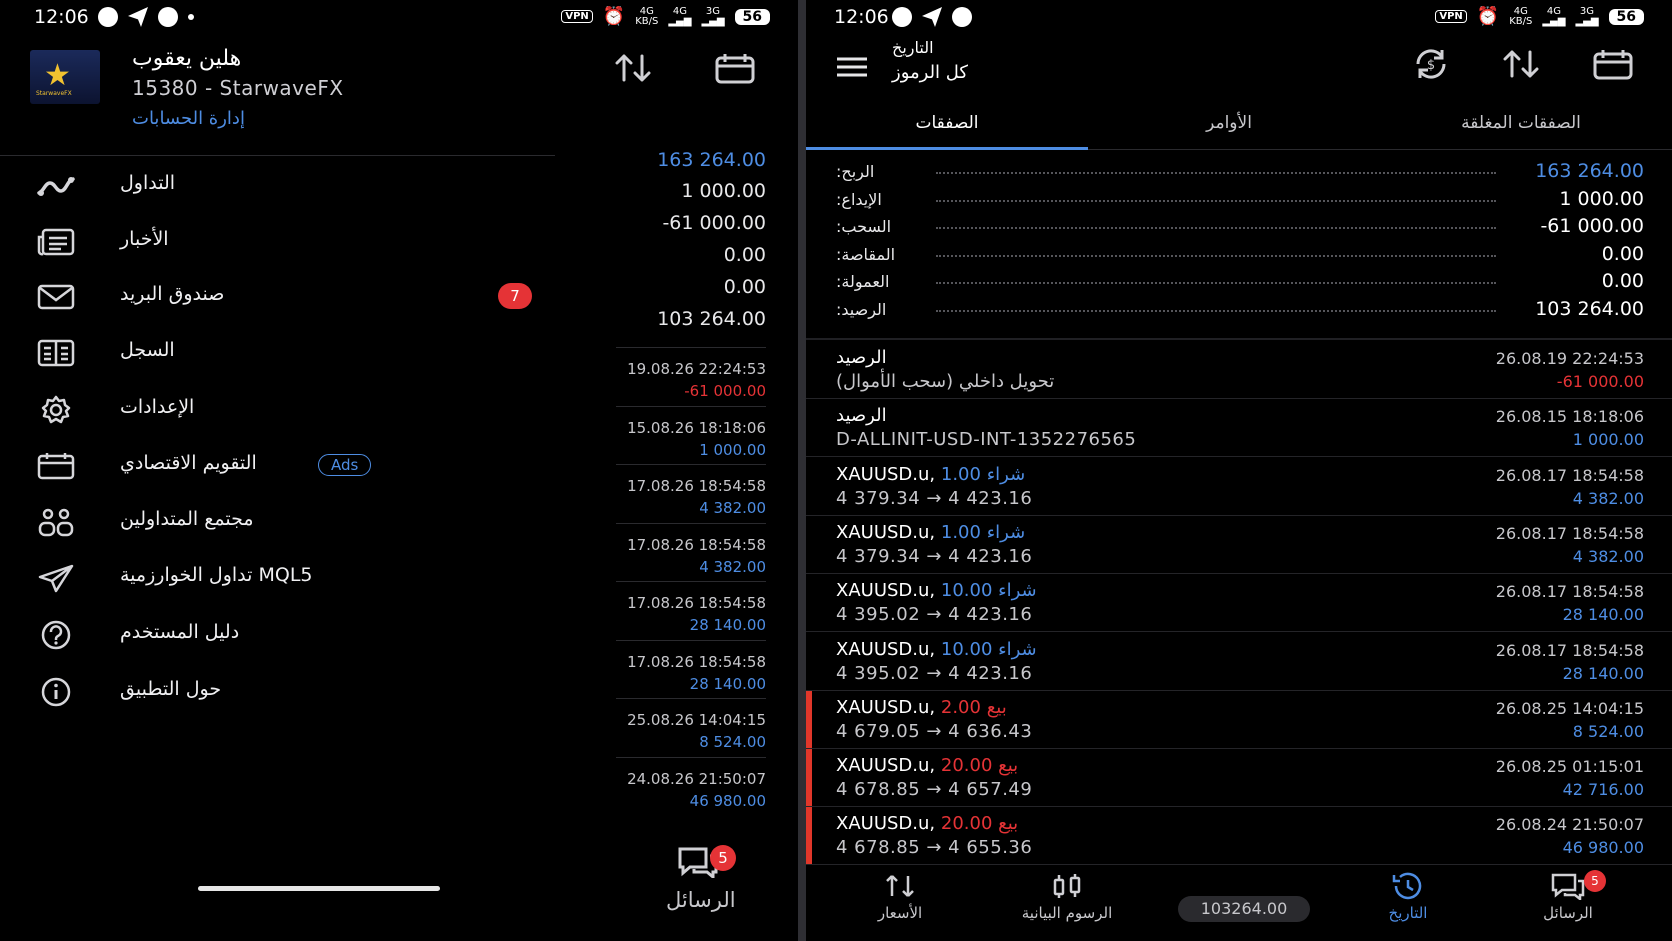 The height and width of the screenshot is (941, 1672). What do you see at coordinates (277, 242) in the screenshot?
I see `menu-item-news: الأخبار` at bounding box center [277, 242].